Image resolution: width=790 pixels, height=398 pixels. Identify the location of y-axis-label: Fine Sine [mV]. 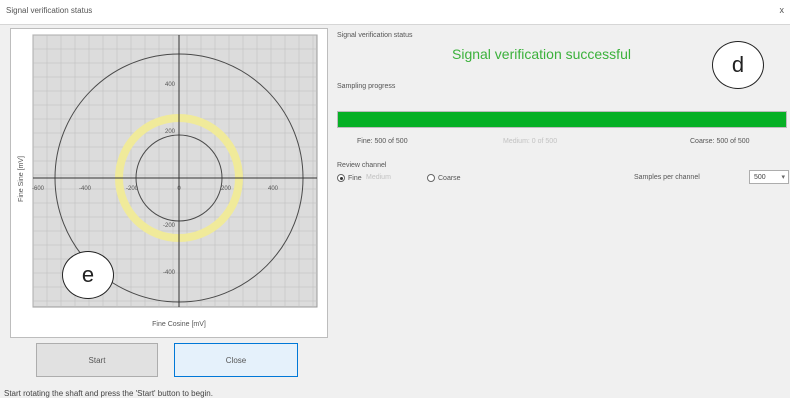
(21, 179).